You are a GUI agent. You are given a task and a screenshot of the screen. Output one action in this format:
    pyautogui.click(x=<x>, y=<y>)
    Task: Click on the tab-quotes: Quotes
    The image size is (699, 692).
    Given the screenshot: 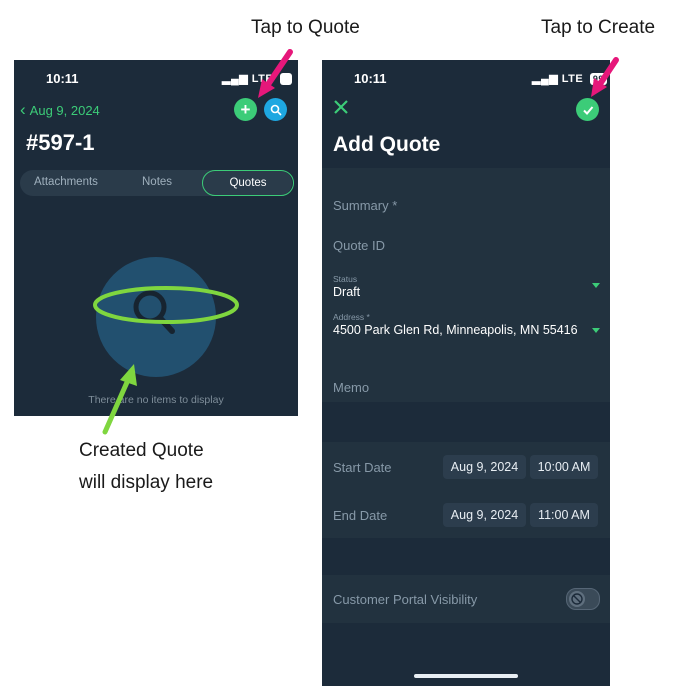 What is the action you would take?
    pyautogui.click(x=248, y=183)
    